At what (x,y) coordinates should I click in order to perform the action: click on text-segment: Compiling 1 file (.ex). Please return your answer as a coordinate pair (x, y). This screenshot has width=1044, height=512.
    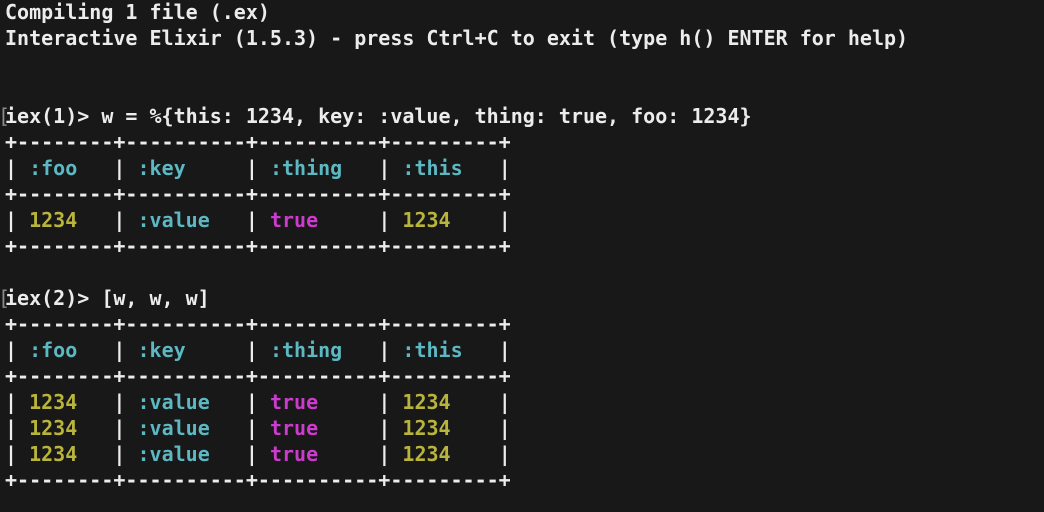
    Looking at the image, I should click on (137, 12).